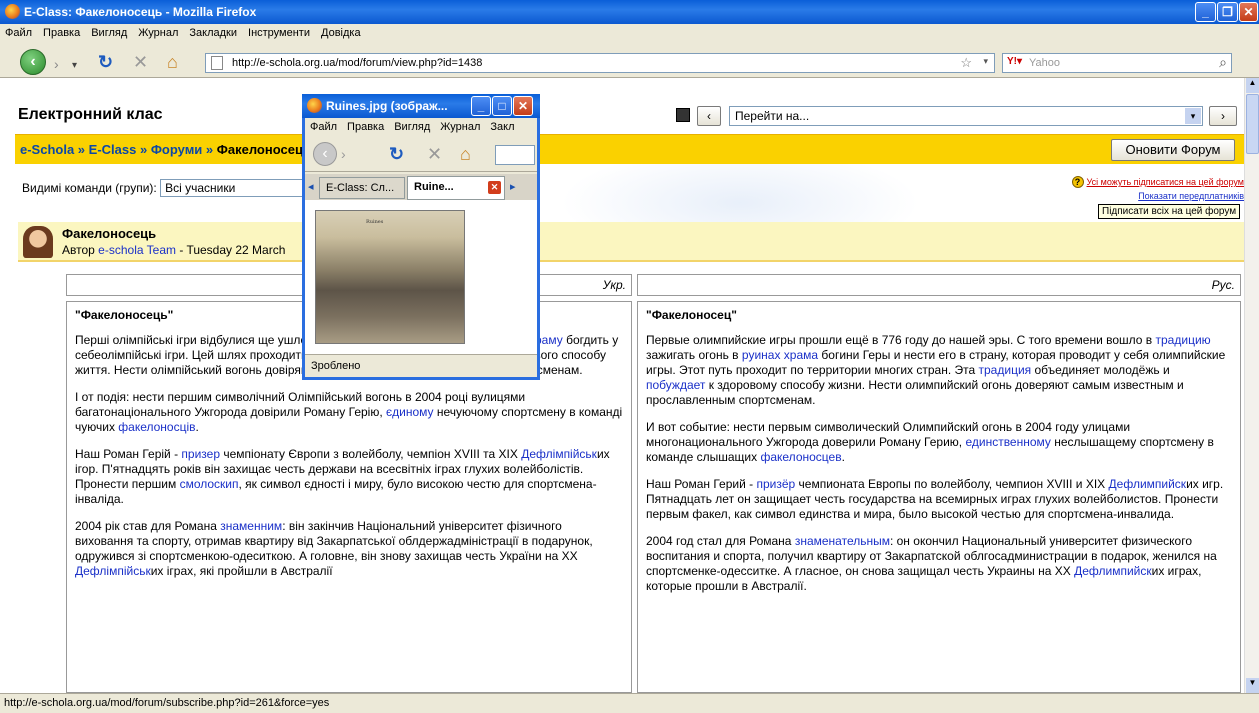  I want to click on window-title: E-Class: Факелоносець - Mozilla Firefox, so click(140, 12).